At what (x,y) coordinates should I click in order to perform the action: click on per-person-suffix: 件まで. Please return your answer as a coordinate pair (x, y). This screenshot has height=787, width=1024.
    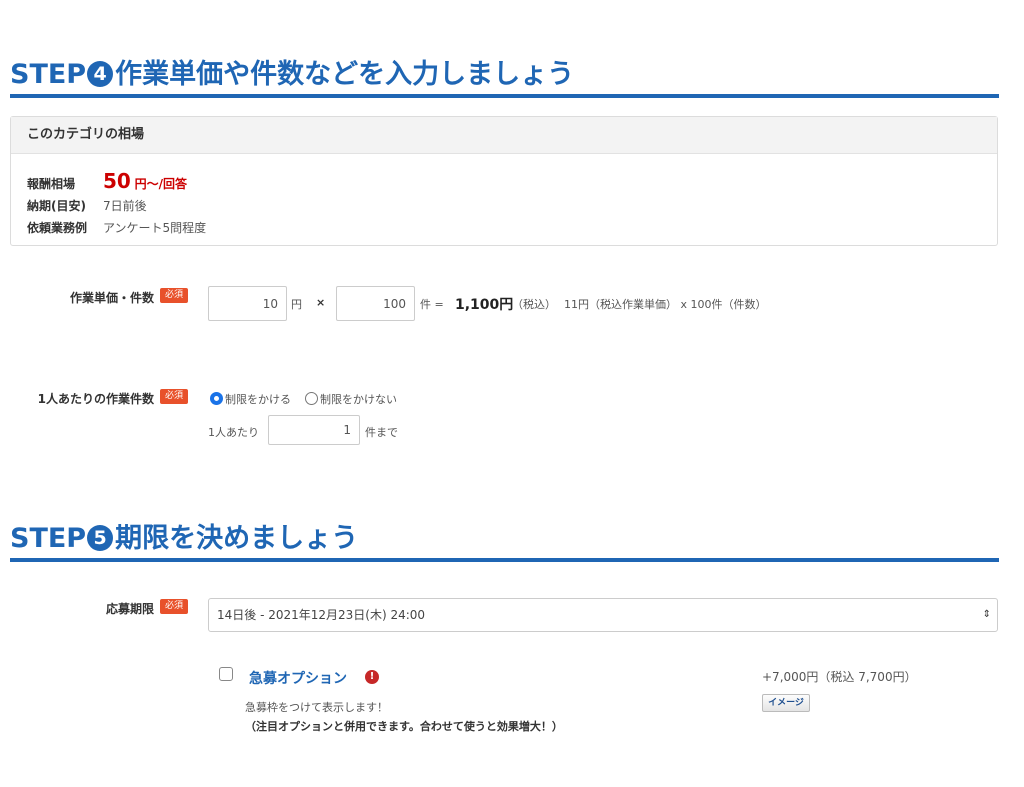
    Looking at the image, I should click on (381, 432).